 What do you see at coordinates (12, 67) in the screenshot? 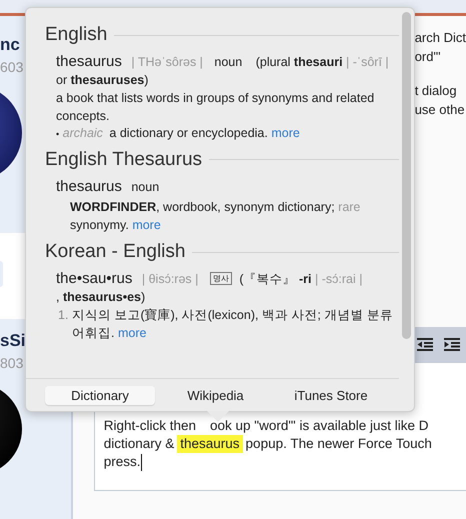
I see `post-count: 603` at bounding box center [12, 67].